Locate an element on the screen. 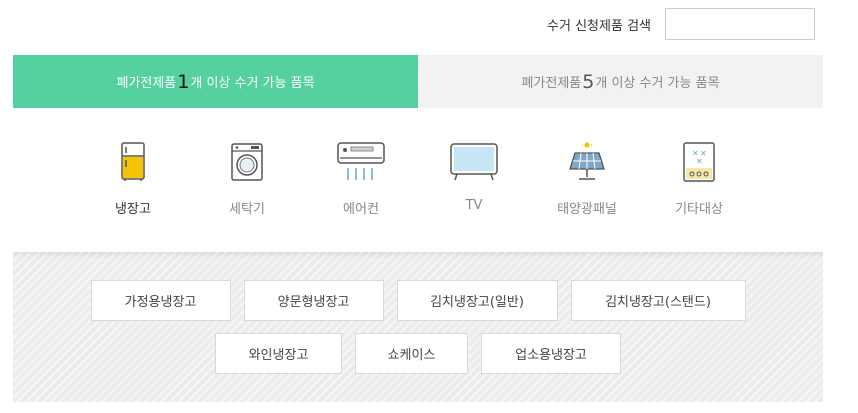  search-label: 수거 신청제품 검색 is located at coordinates (599, 26).